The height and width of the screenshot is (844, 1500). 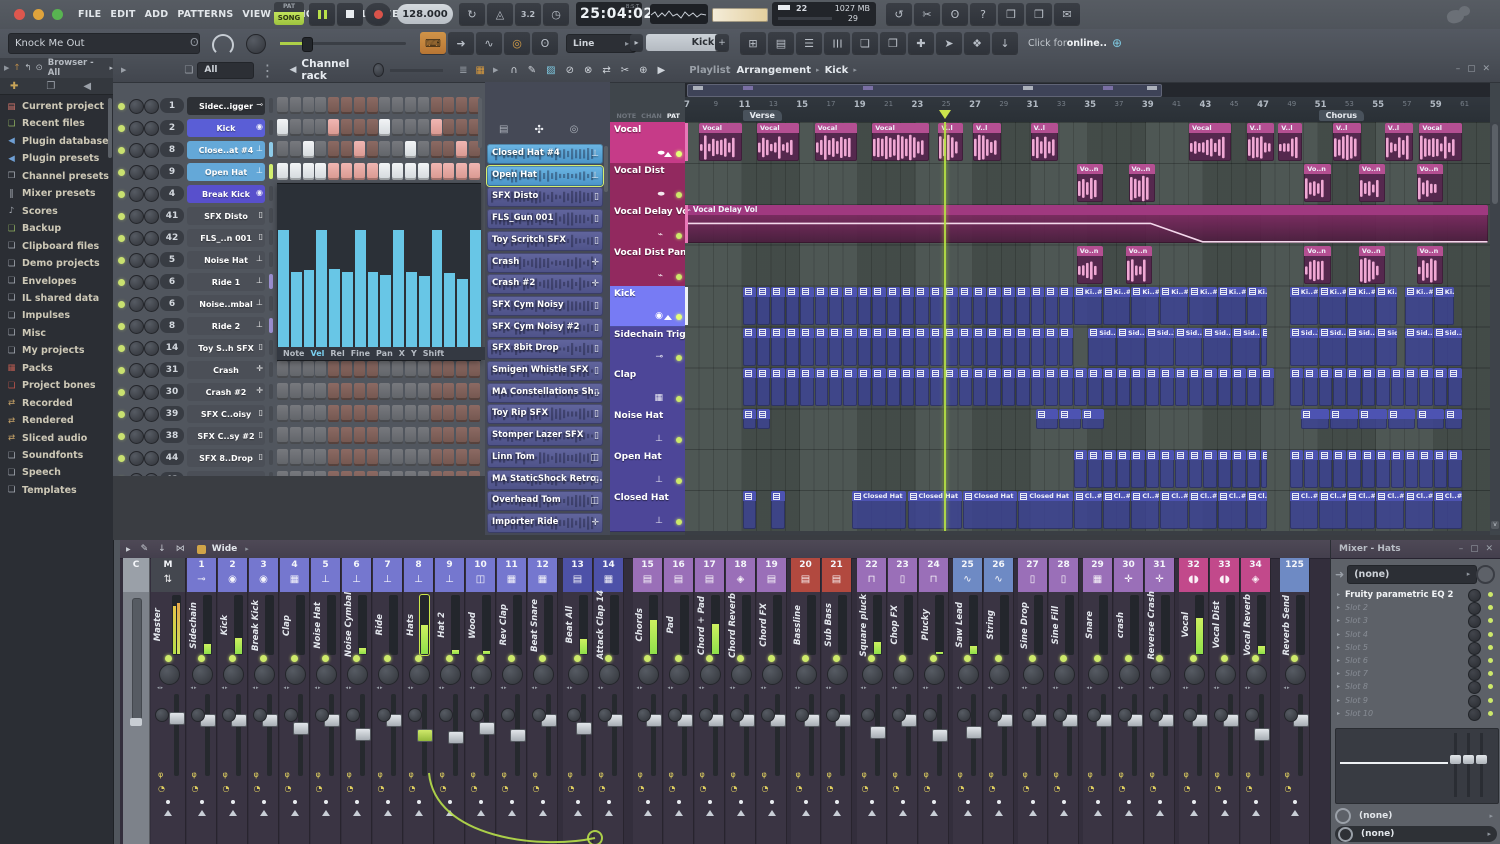 I want to click on graph-tab-fine: Fine, so click(x=360, y=353).